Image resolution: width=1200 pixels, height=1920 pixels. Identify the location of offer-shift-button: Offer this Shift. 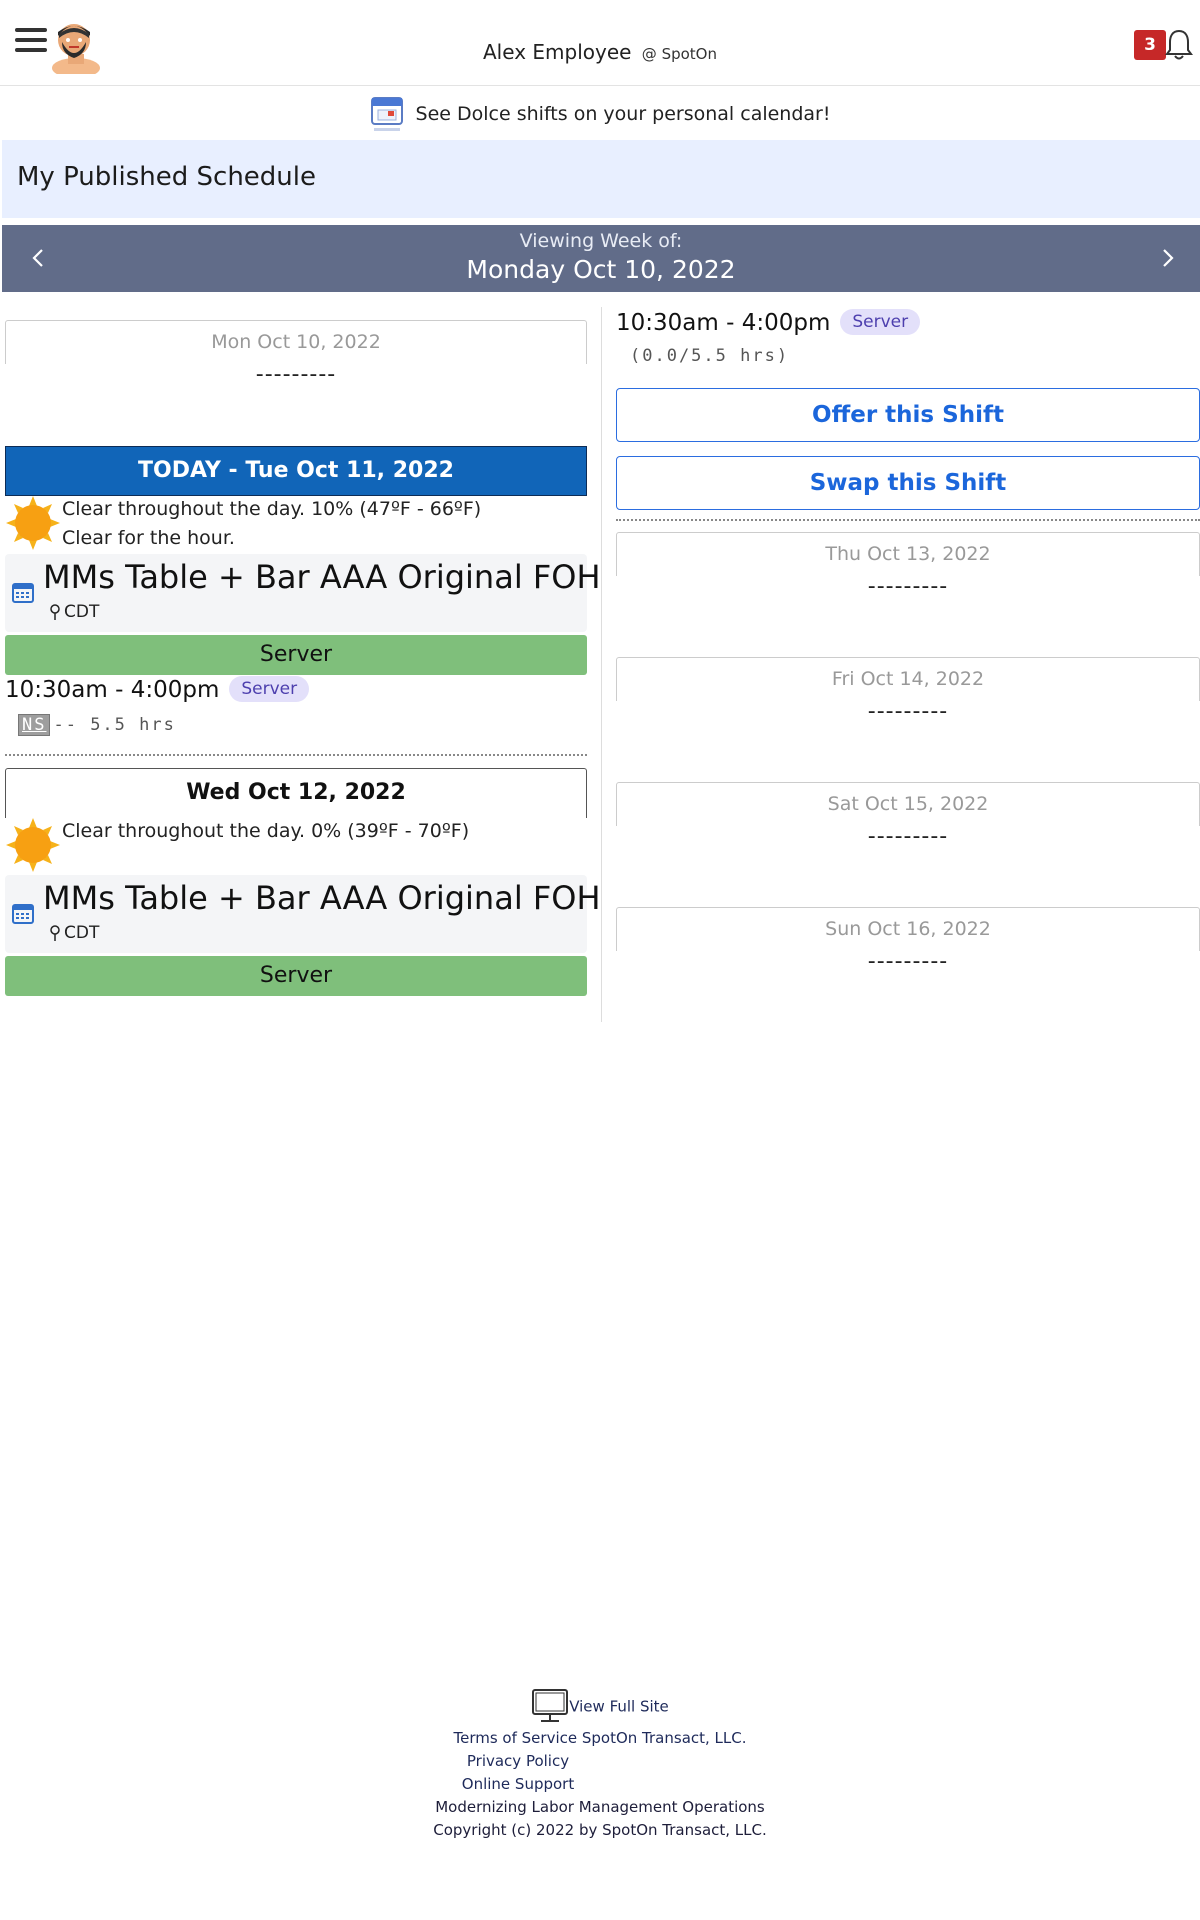
(908, 415).